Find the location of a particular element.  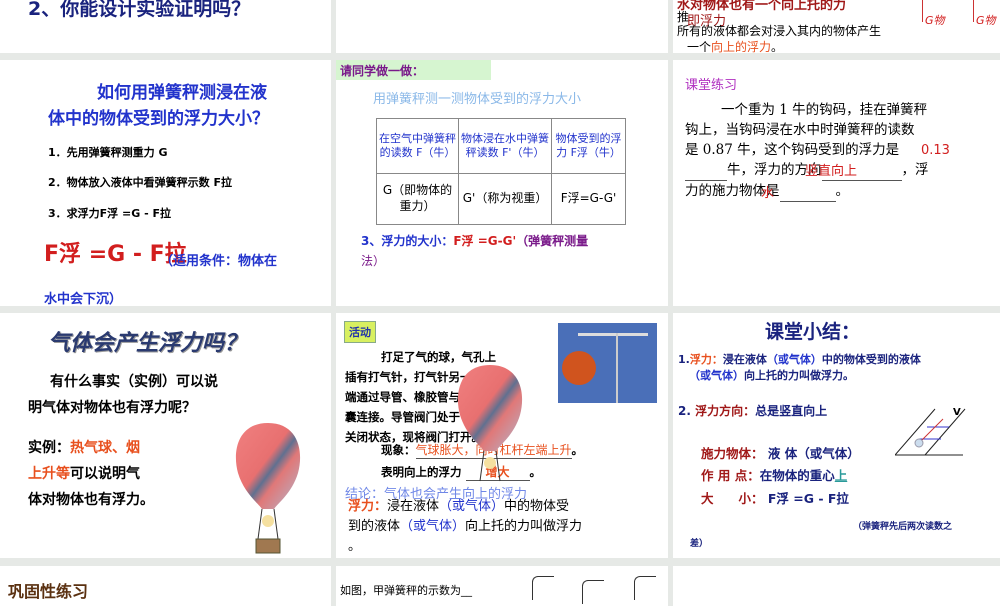

formula: F浮 =G-G' is located at coordinates (485, 241).